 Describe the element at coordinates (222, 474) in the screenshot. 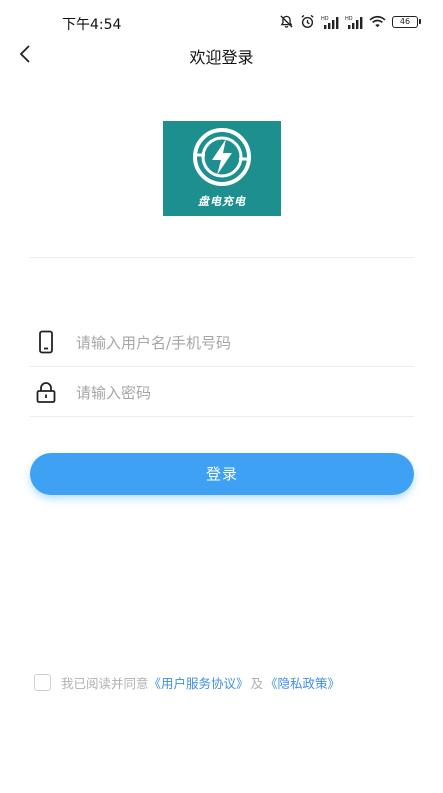

I see `login-button: 登录` at that location.